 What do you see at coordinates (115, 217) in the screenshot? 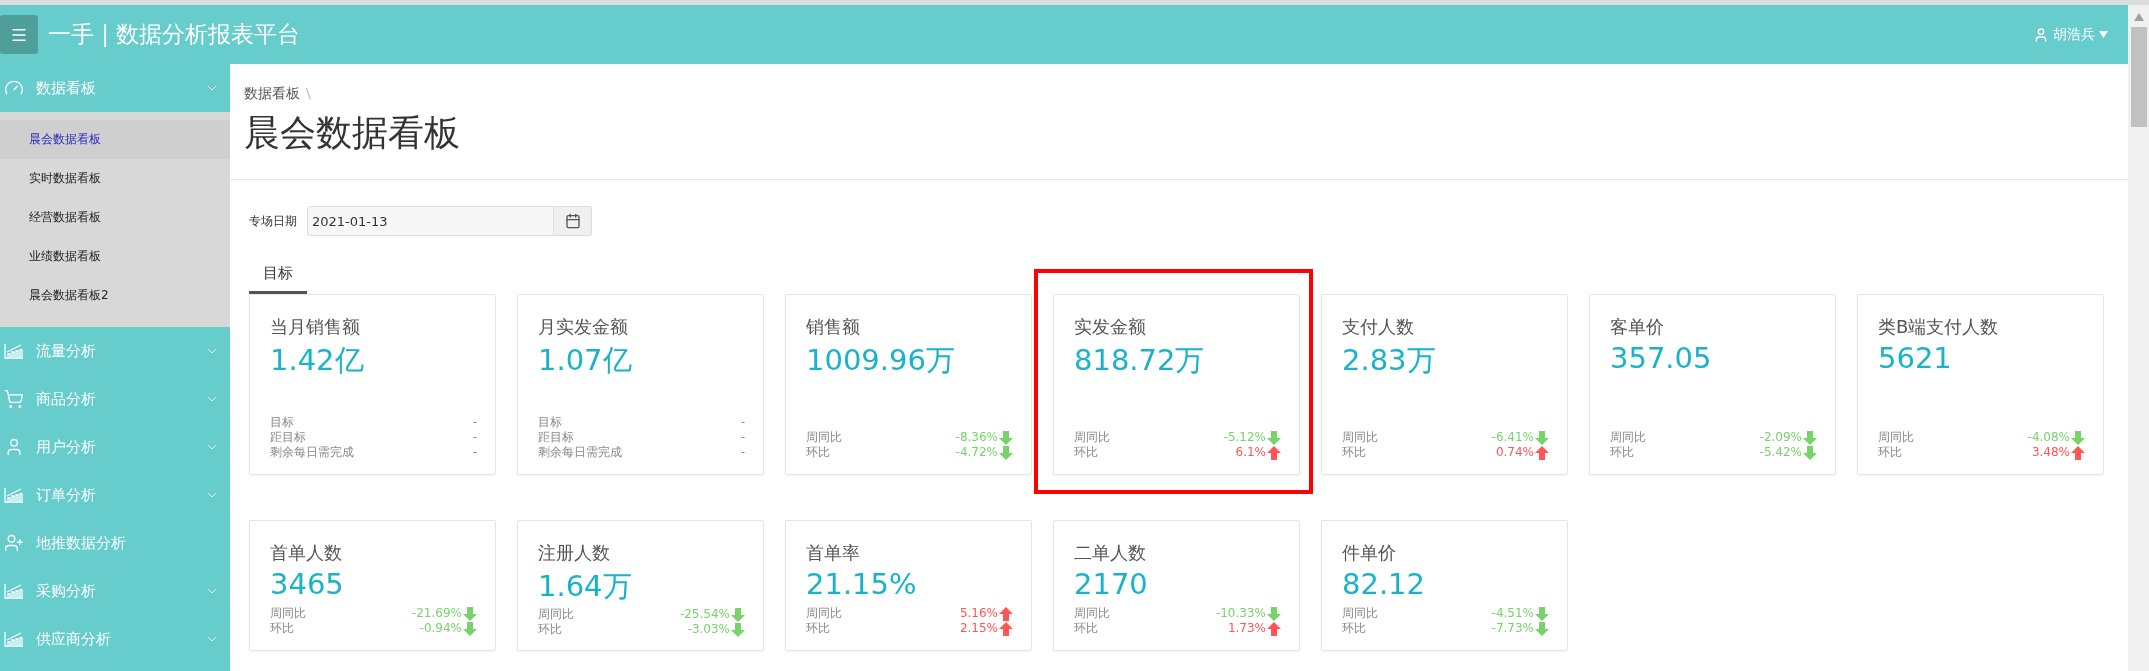
I see `submenu-item: 经营数据看板` at bounding box center [115, 217].